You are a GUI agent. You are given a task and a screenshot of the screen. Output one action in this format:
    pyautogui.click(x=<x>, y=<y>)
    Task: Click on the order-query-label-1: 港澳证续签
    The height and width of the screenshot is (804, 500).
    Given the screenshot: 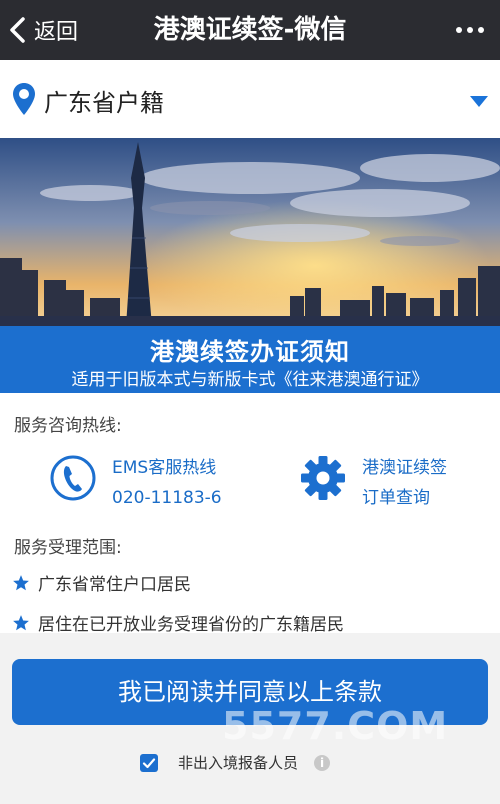 What is the action you would take?
    pyautogui.click(x=404, y=468)
    